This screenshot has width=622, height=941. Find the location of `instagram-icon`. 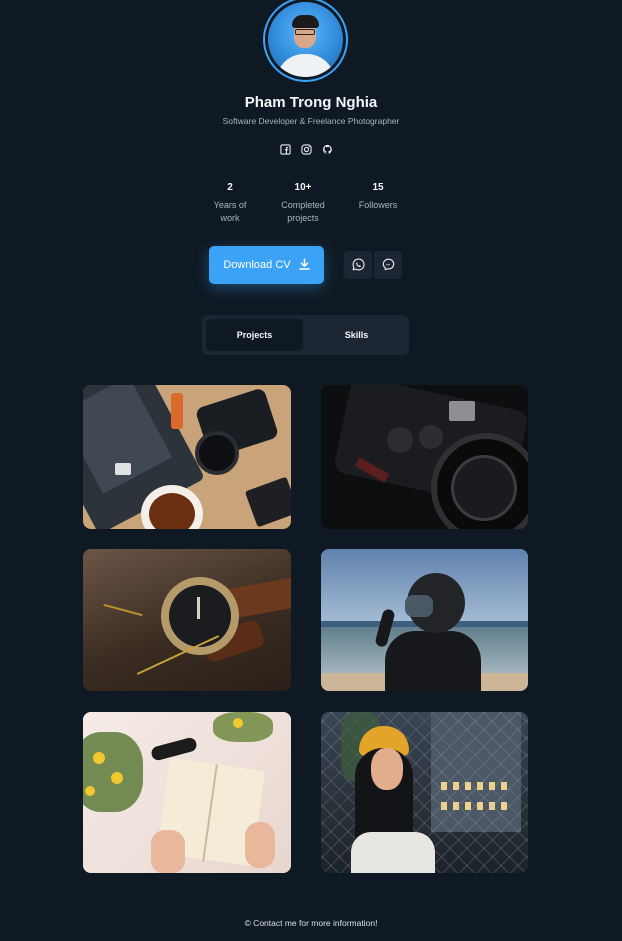

instagram-icon is located at coordinates (306, 149).